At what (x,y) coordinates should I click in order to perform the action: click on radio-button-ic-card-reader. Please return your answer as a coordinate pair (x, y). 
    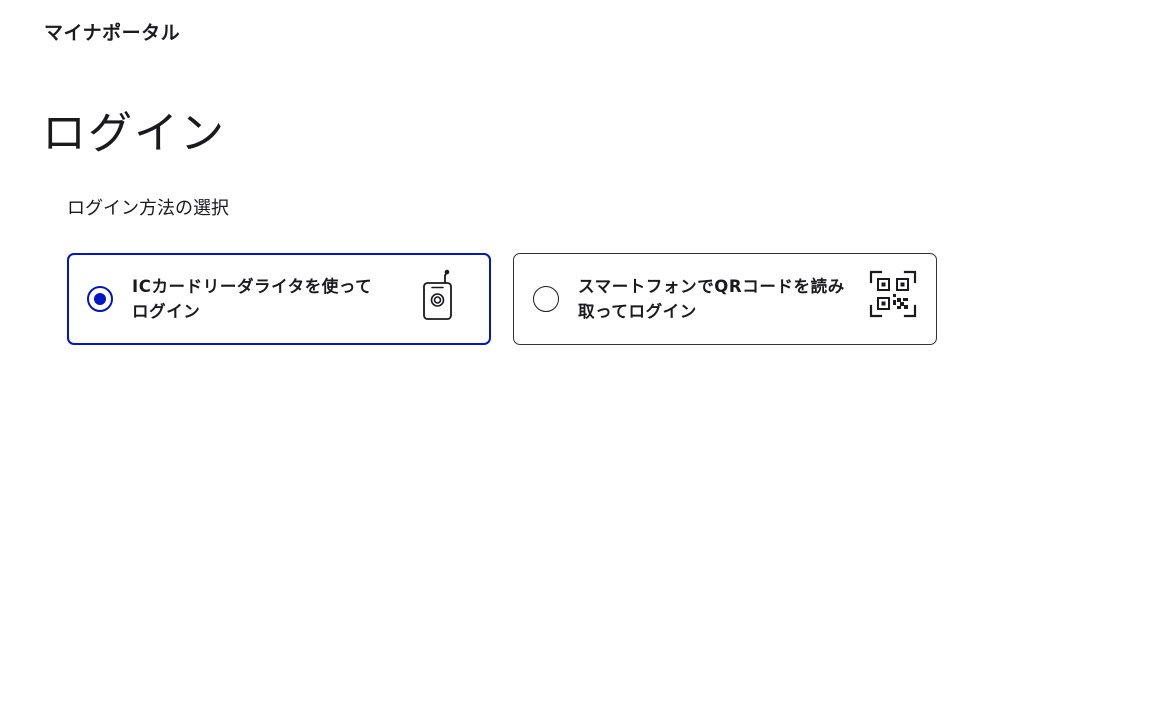
    Looking at the image, I should click on (100, 299).